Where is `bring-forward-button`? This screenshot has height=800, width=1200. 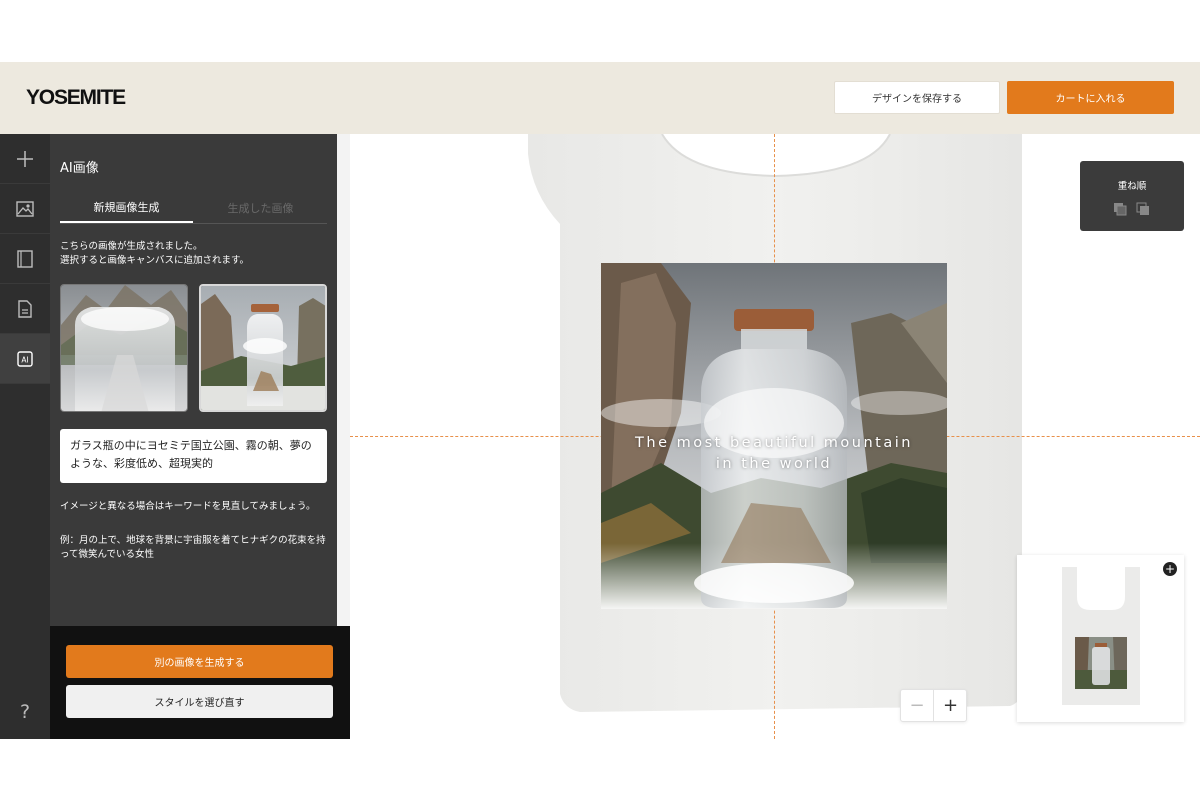 bring-forward-button is located at coordinates (1120, 208).